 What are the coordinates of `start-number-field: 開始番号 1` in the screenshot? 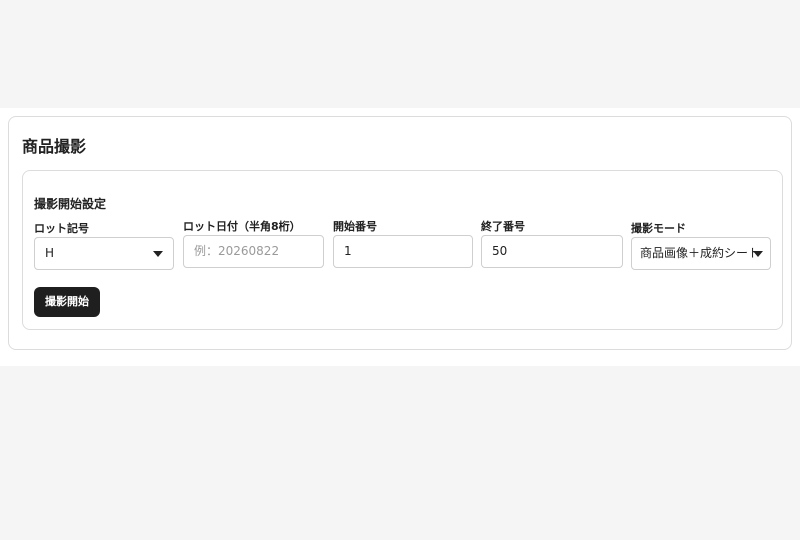 It's located at (403, 243).